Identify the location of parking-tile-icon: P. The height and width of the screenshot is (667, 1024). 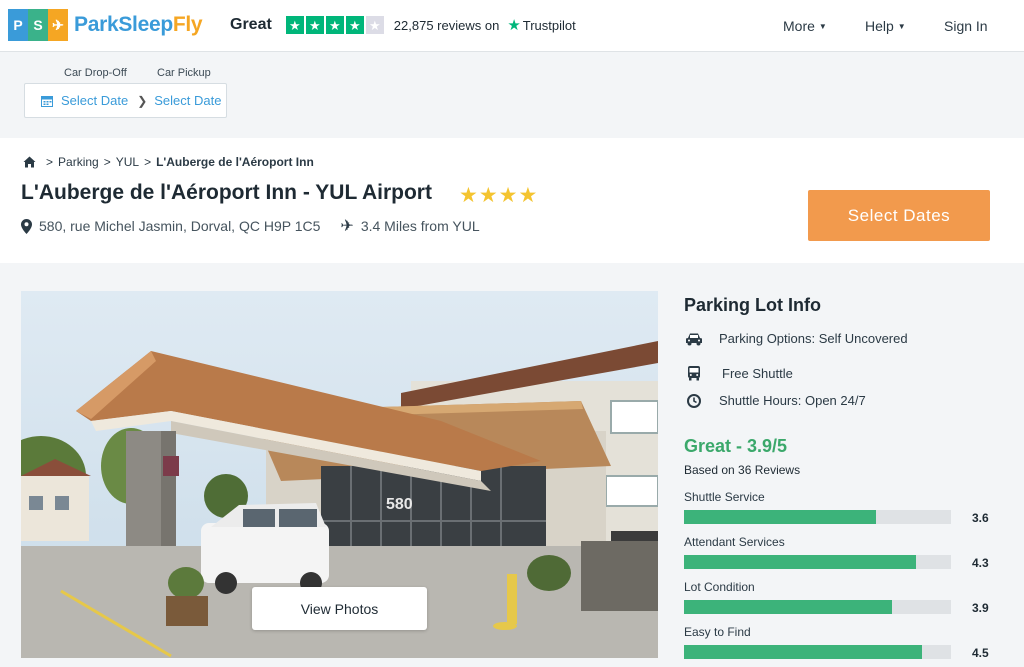
(18, 25).